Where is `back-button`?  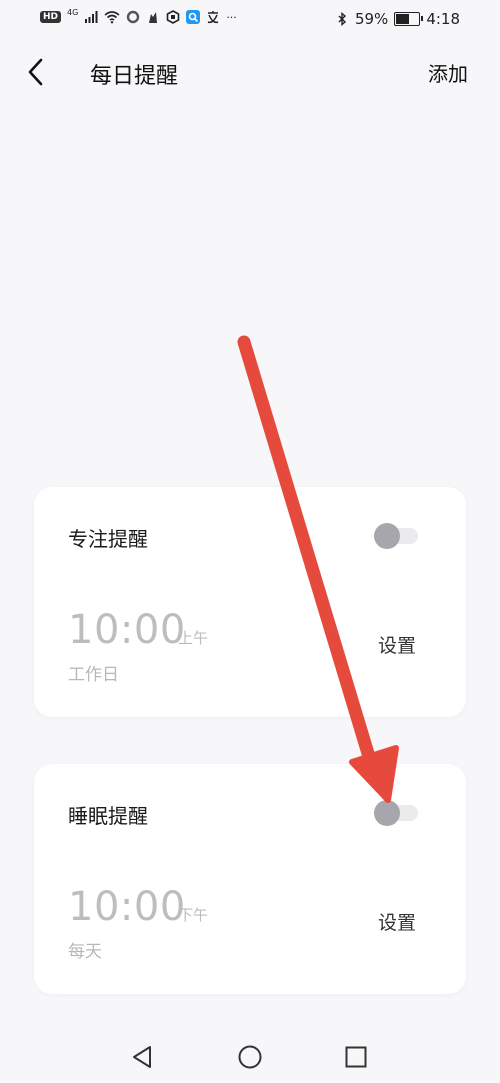
back-button is located at coordinates (36, 72).